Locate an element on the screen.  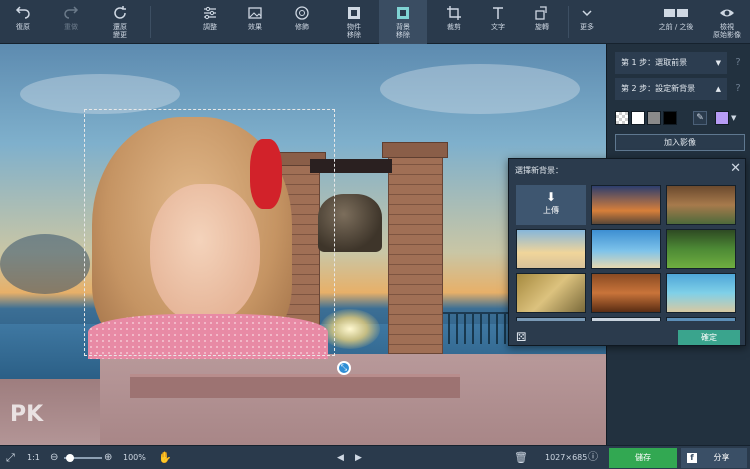
before-after-label: 之前 / 之後 is located at coordinates (676, 27).